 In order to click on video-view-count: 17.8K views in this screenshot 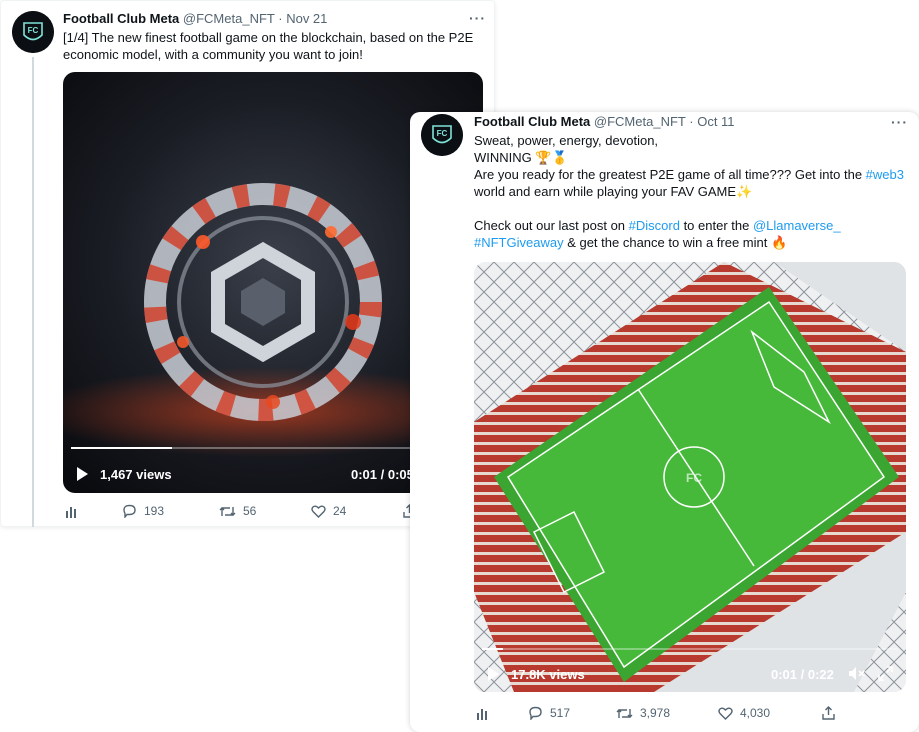, I will do `click(548, 674)`.